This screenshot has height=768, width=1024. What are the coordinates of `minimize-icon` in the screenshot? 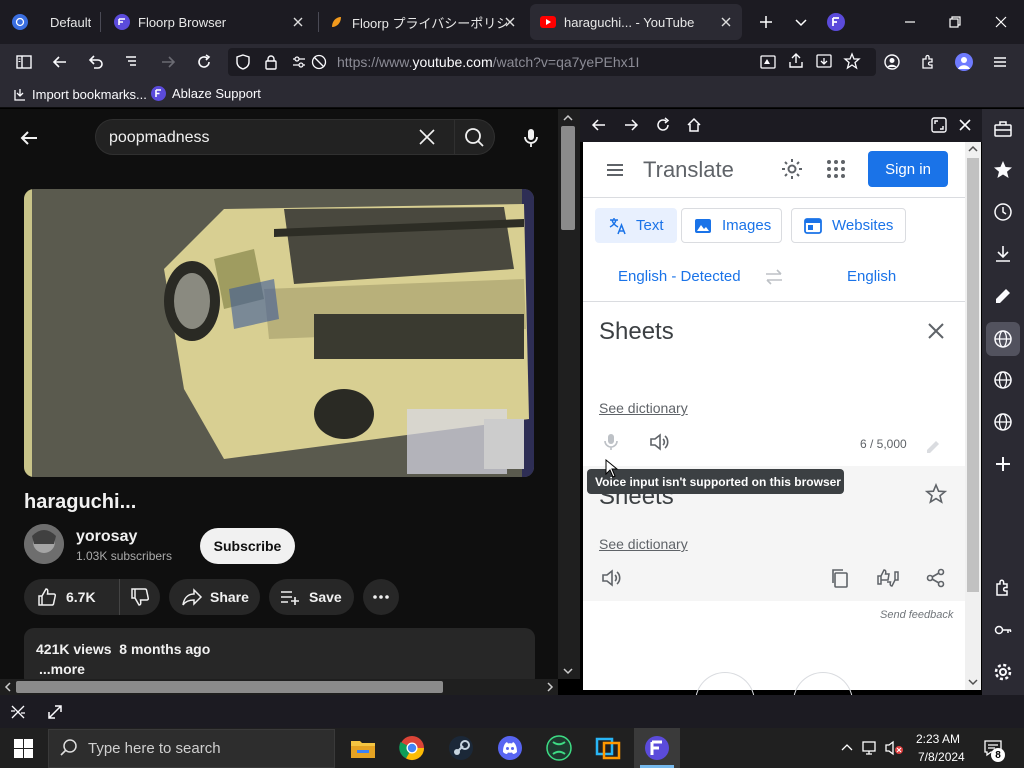 It's located at (910, 22).